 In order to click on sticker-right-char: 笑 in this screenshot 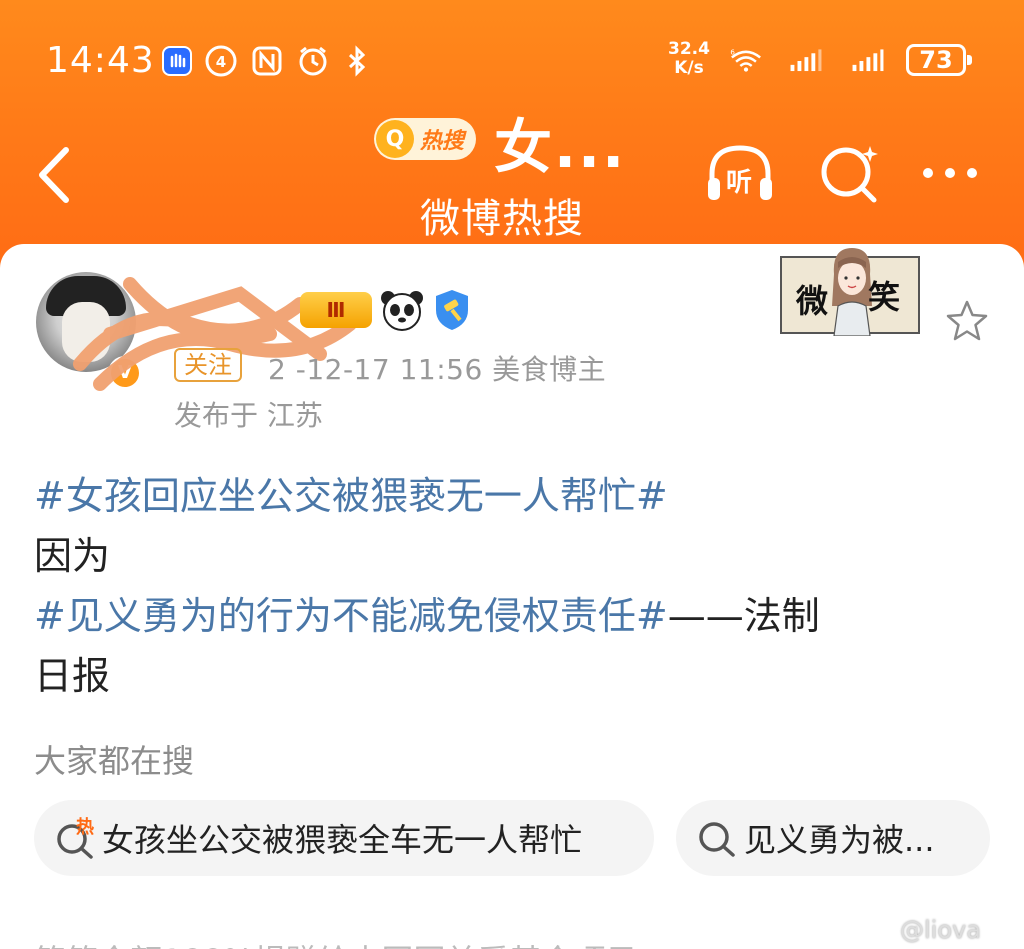, I will do `click(884, 297)`.